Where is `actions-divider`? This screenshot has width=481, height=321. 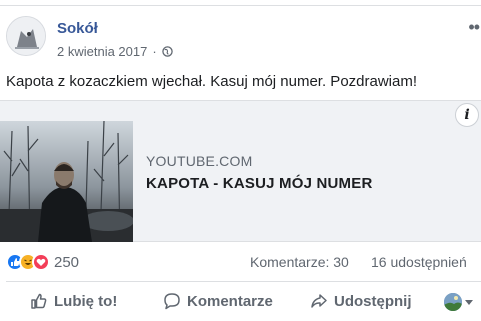 actions-divider is located at coordinates (243, 281).